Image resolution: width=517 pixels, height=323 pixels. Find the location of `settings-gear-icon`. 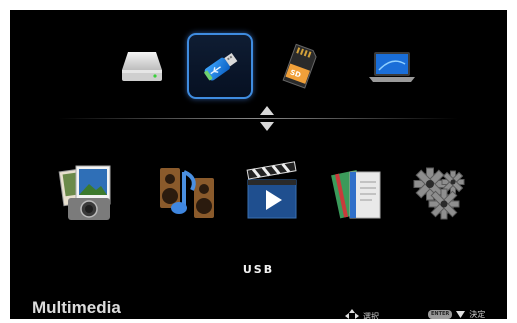

settings-gear-icon is located at coordinates (439, 193).